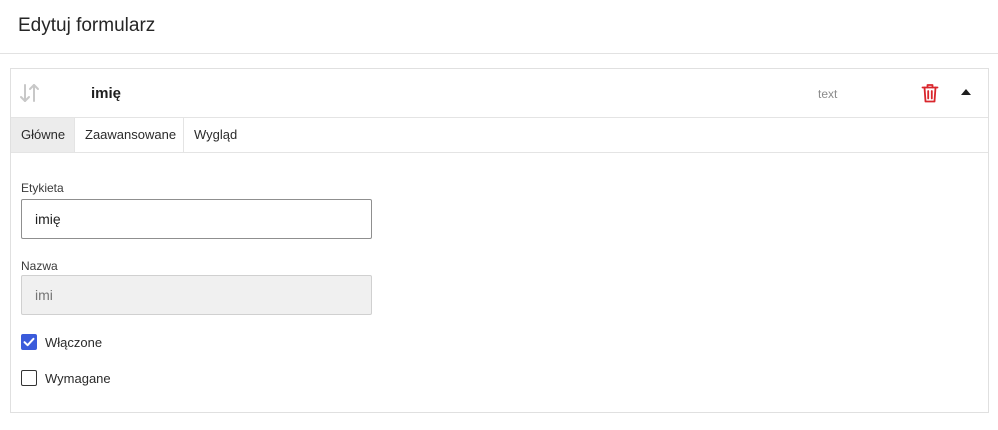  I want to click on field-name-label: imię, so click(106, 93).